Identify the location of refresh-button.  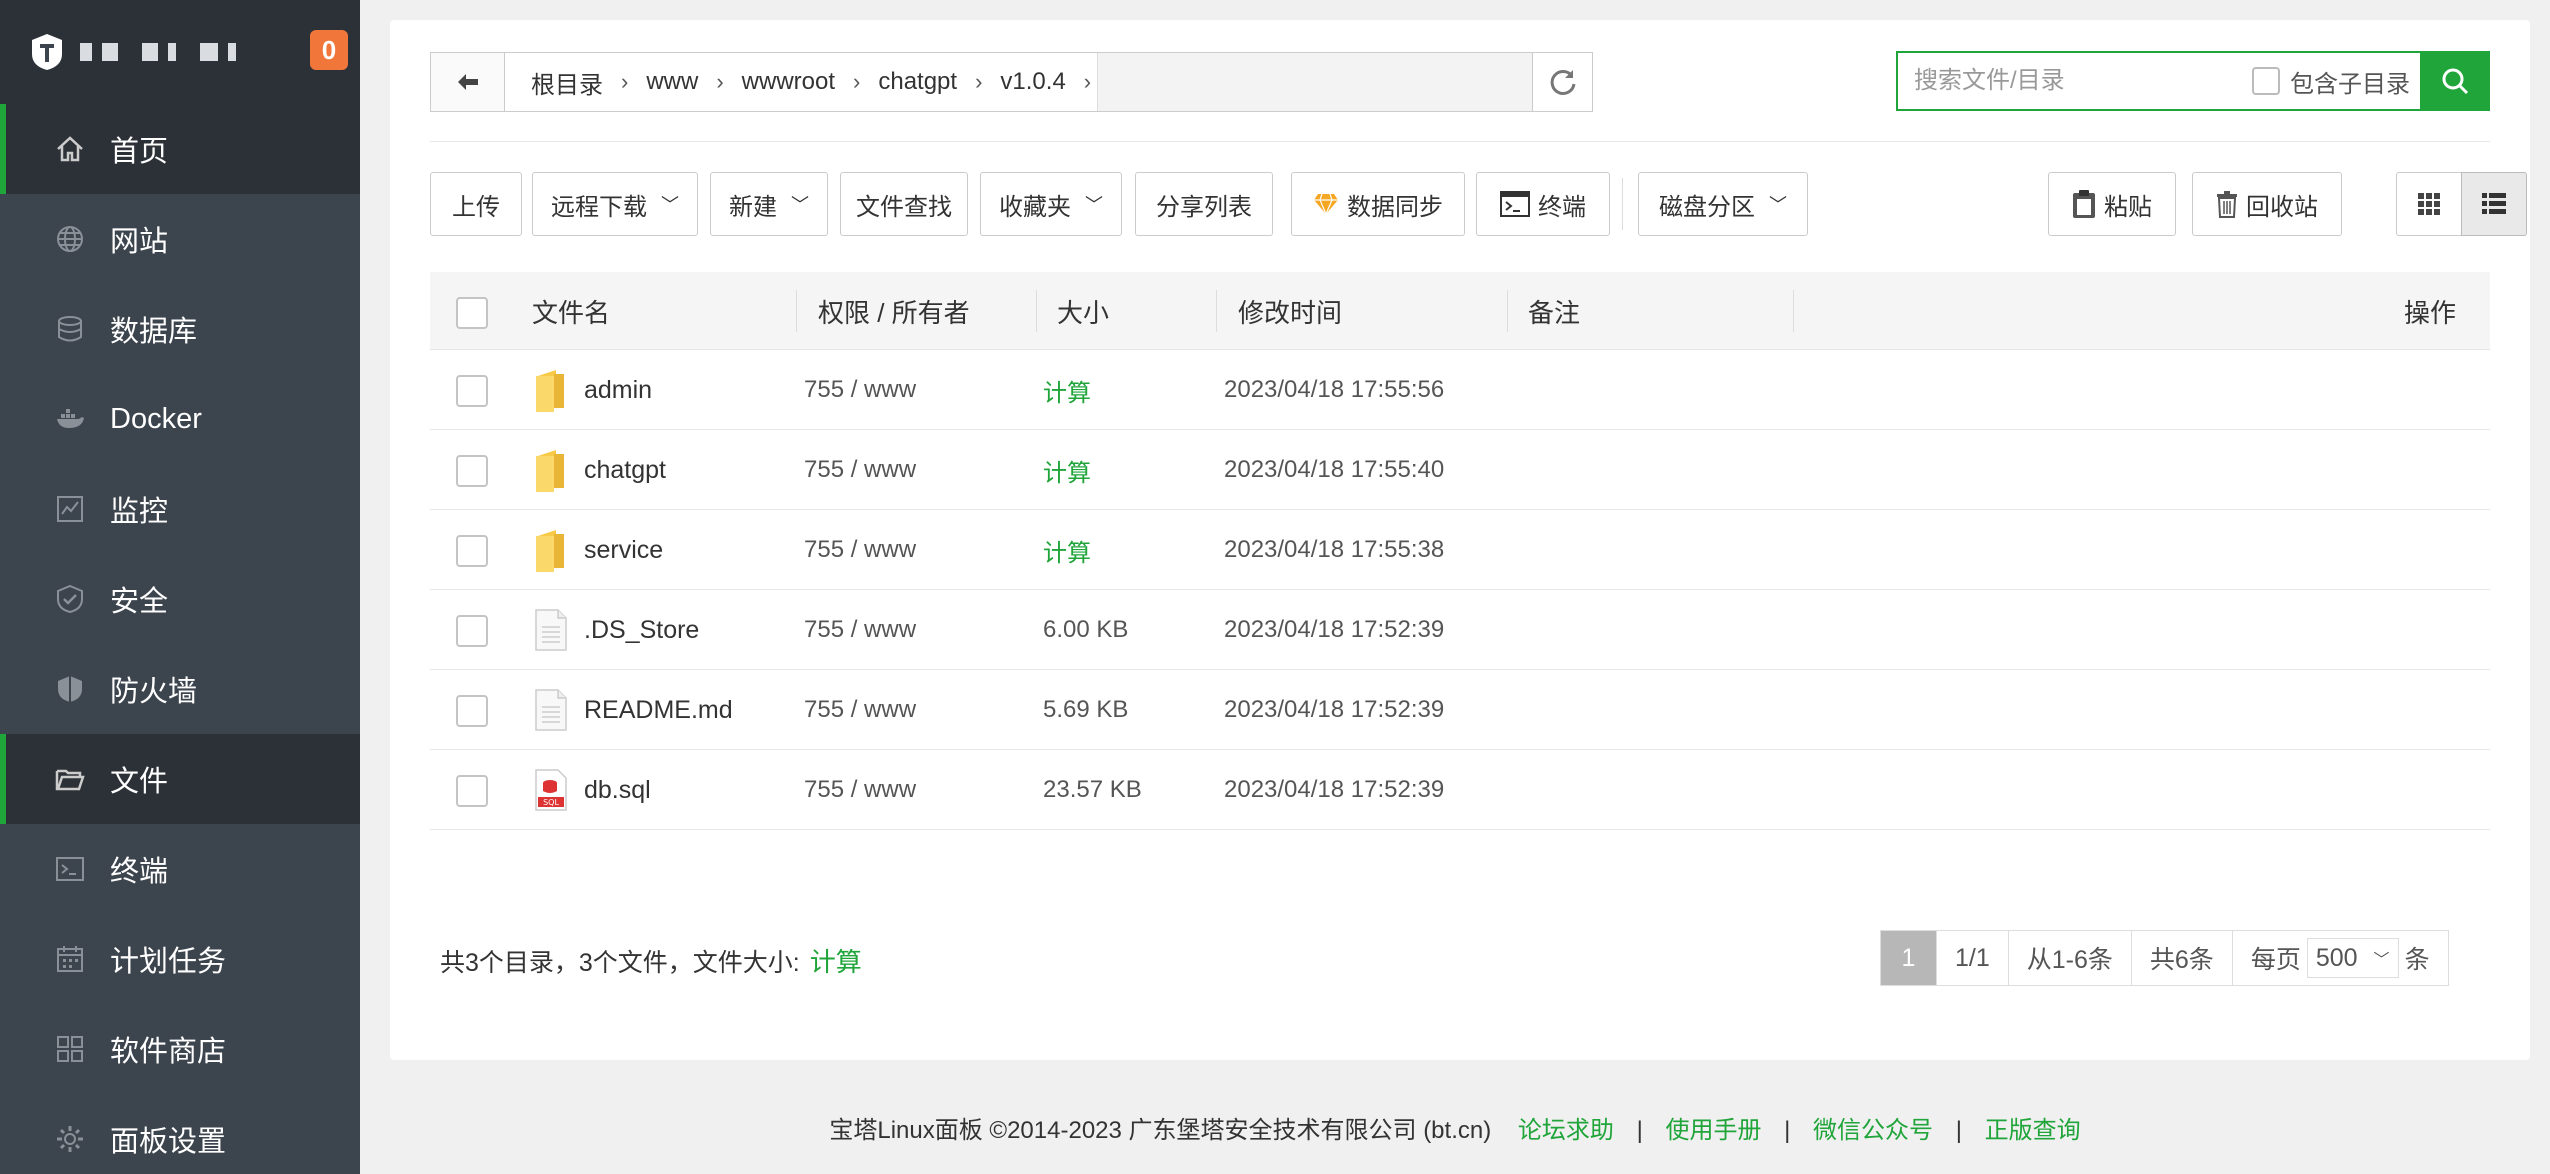
(1562, 82).